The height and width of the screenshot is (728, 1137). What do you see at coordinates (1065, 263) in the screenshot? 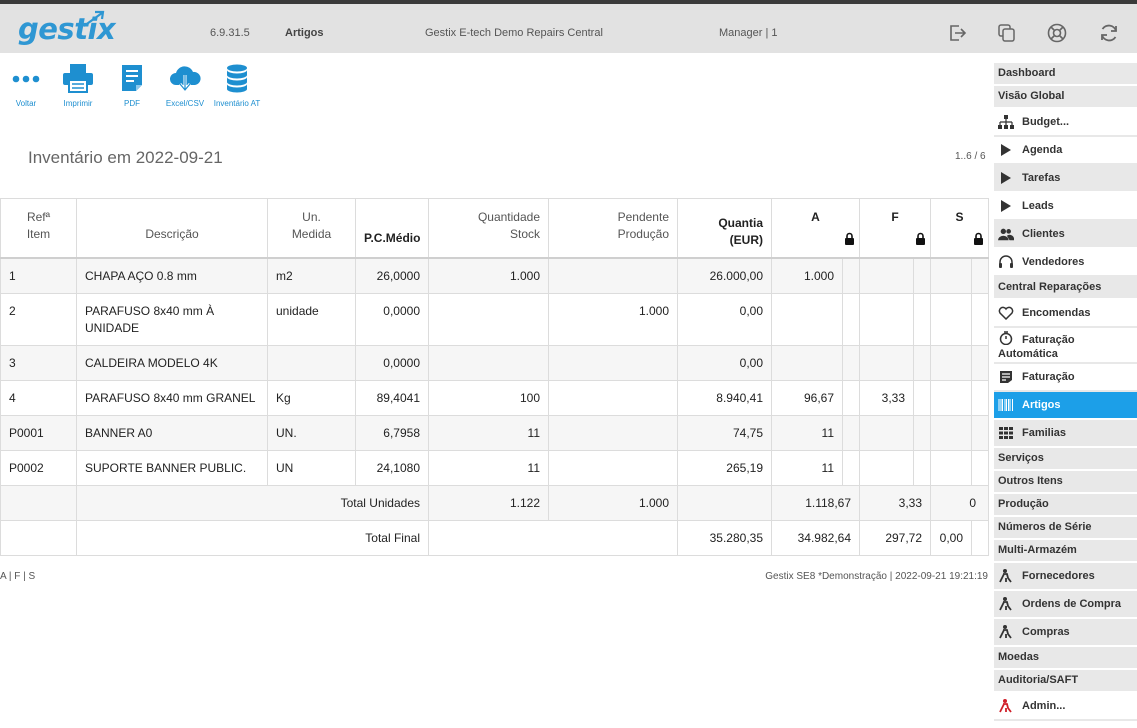
I see `sidebar-item-vendedores: Vendedores` at bounding box center [1065, 263].